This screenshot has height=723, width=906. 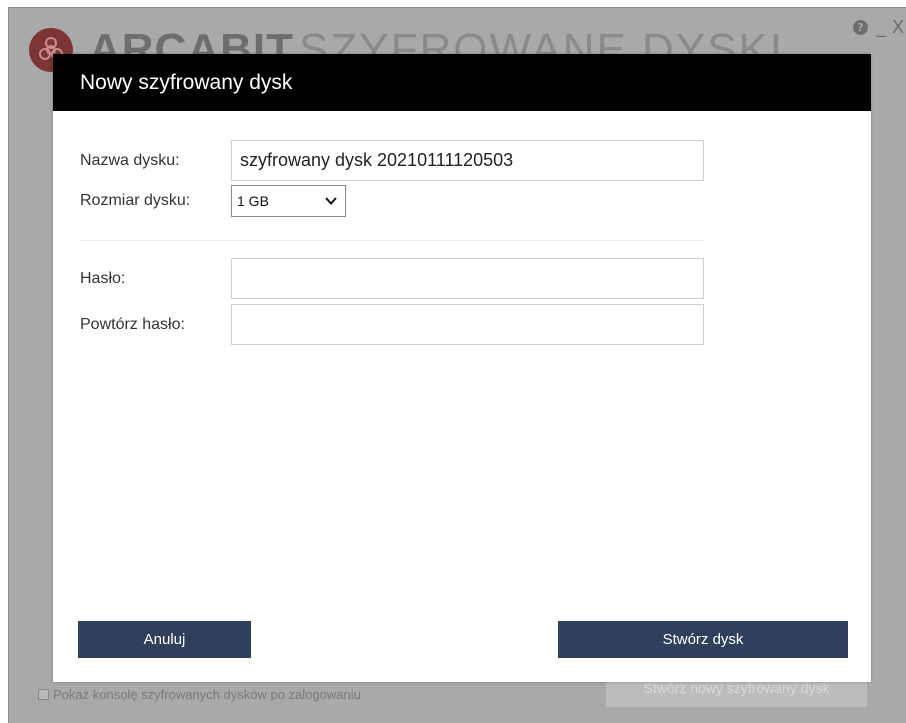 What do you see at coordinates (253, 201) in the screenshot?
I see `disk-size-value: 1 GB` at bounding box center [253, 201].